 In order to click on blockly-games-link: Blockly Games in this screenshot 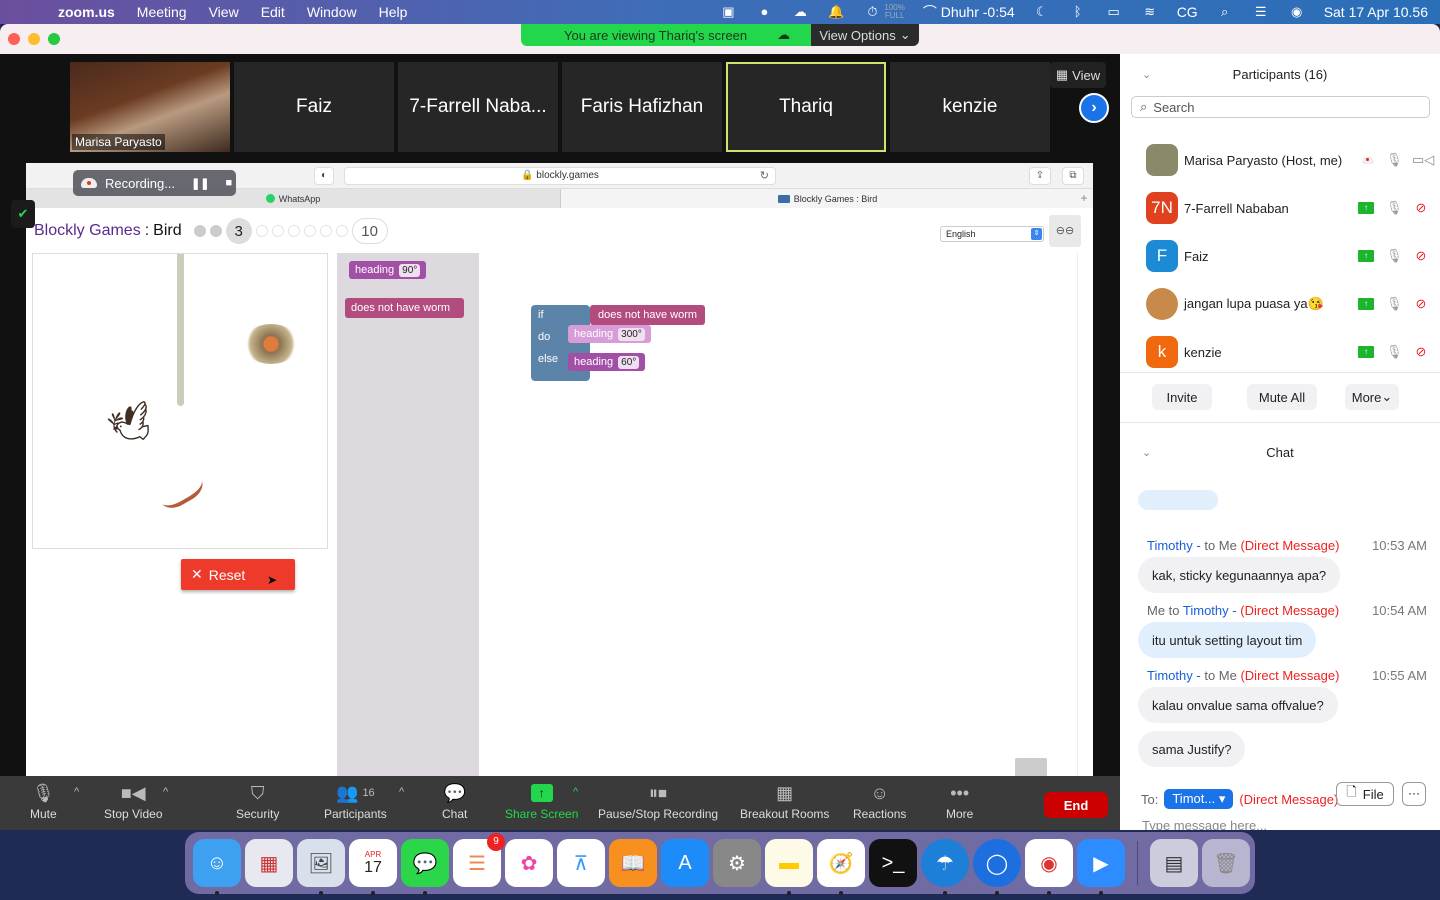, I will do `click(87, 231)`.